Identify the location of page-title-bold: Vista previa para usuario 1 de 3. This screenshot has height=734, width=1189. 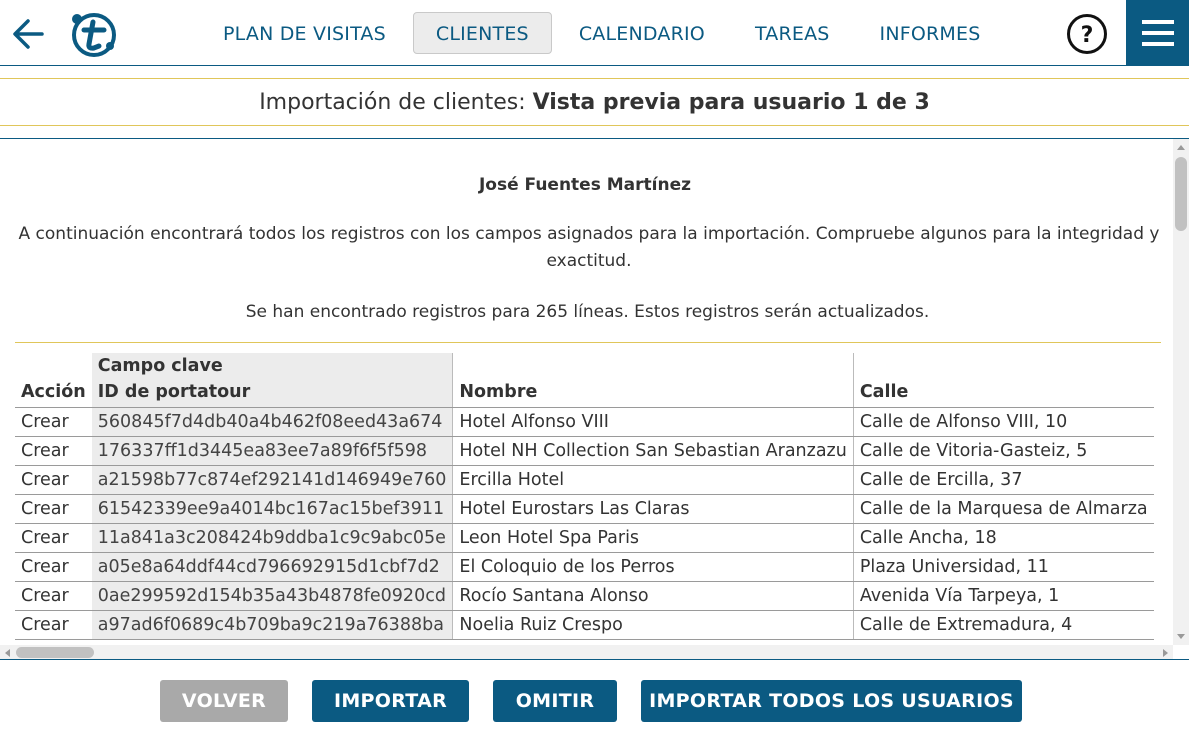
(731, 102).